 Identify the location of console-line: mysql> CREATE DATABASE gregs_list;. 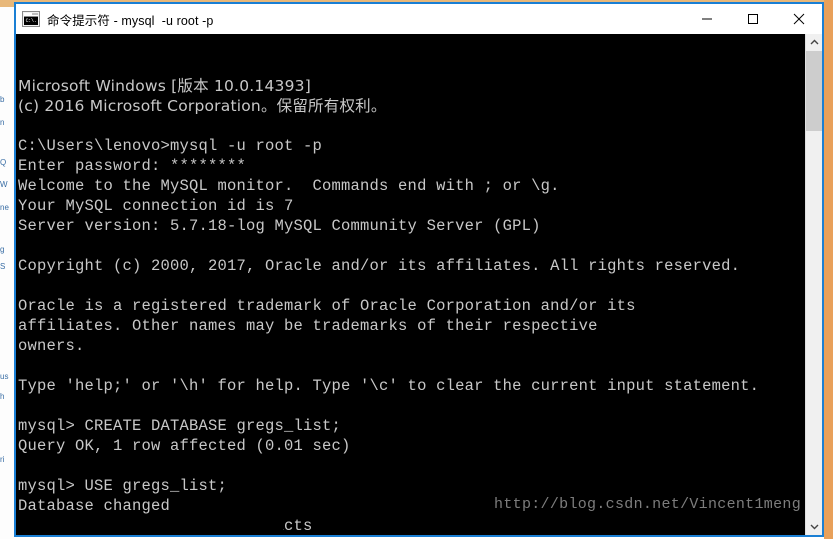
(180, 426).